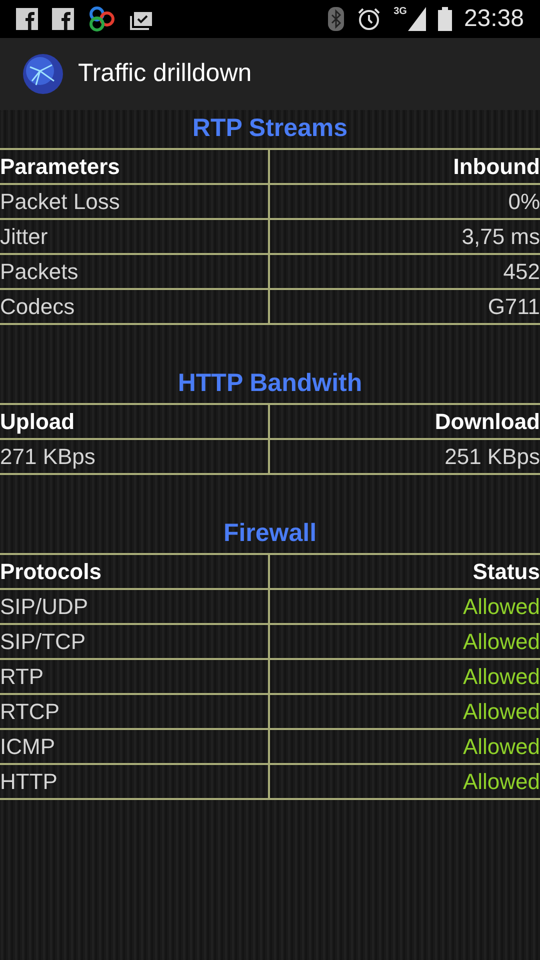 This screenshot has width=540, height=960. What do you see at coordinates (37, 306) in the screenshot?
I see `table-cell-text: Codecs` at bounding box center [37, 306].